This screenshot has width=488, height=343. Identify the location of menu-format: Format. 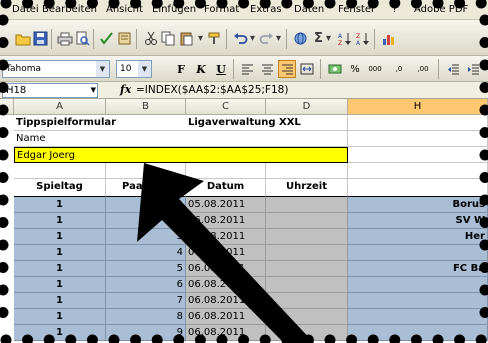
(221, 9).